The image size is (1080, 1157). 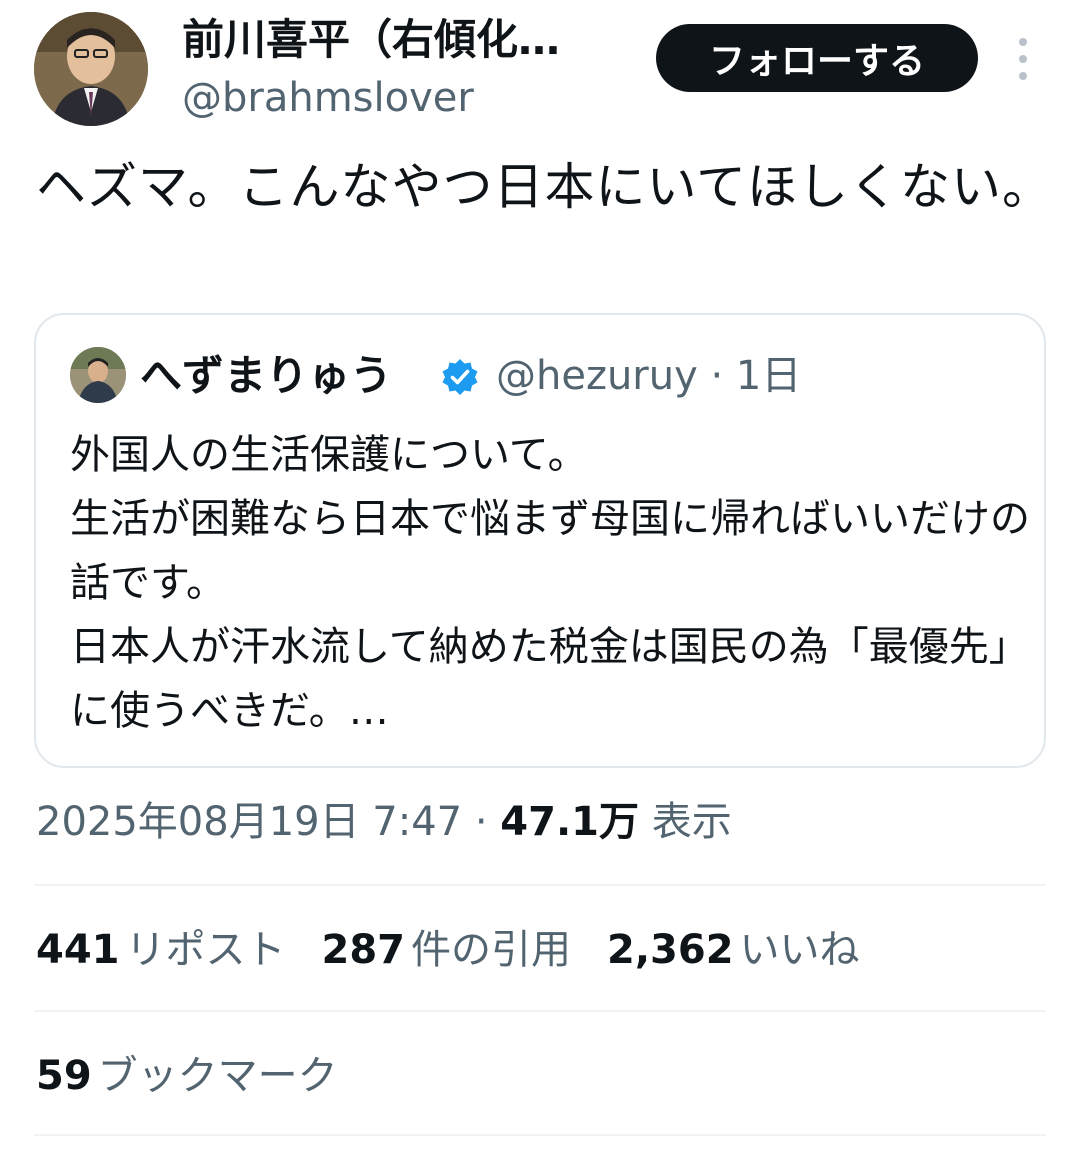 I want to click on author-handle: @brahmslover, so click(x=328, y=98).